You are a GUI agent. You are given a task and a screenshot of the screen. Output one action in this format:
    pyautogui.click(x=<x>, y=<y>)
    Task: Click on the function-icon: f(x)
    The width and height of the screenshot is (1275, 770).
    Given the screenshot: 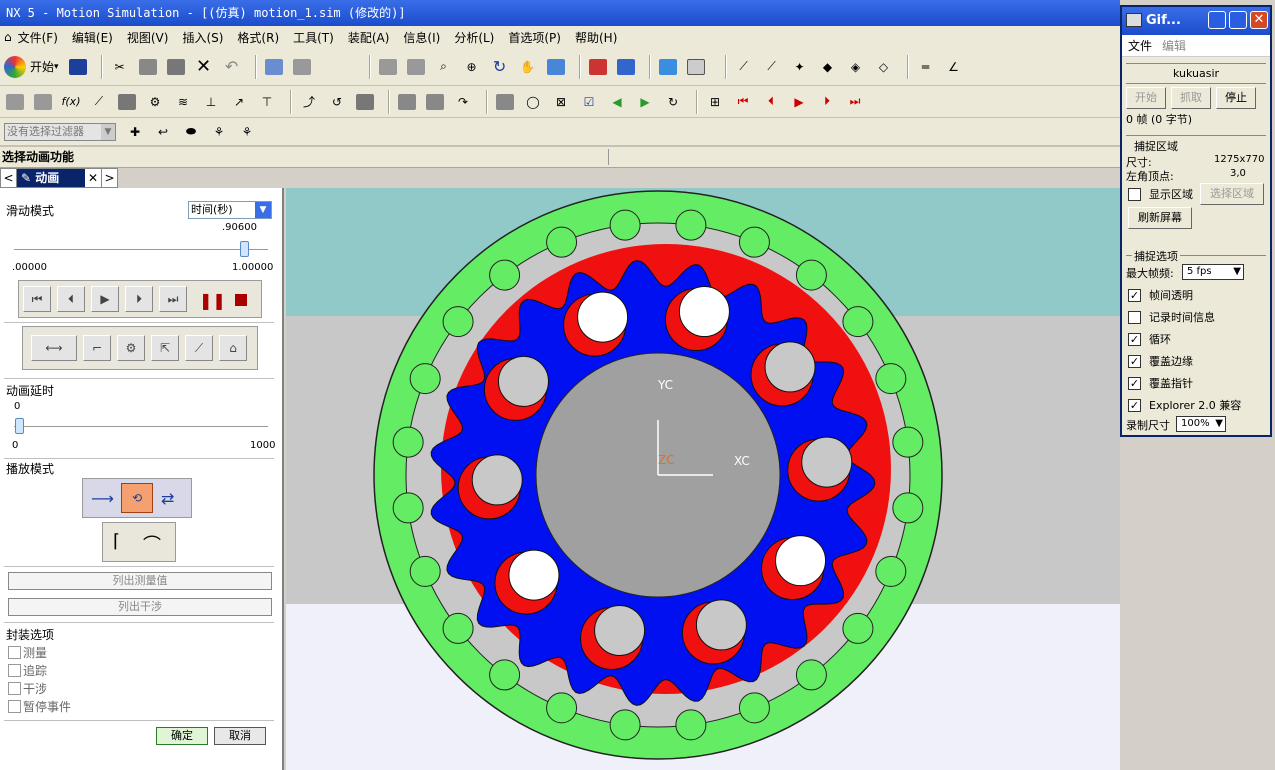 What is the action you would take?
    pyautogui.click(x=71, y=102)
    